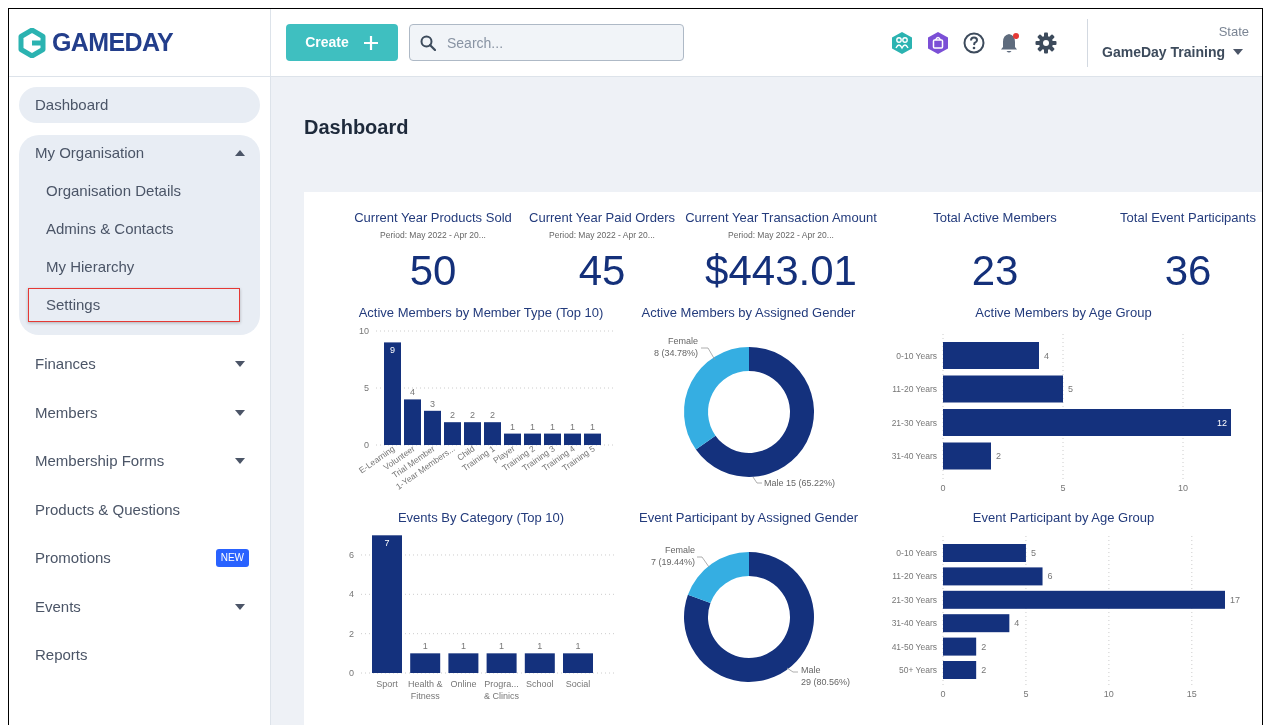 Image resolution: width=1266 pixels, height=725 pixels. What do you see at coordinates (1188, 271) in the screenshot?
I see `kpi-value: 36` at bounding box center [1188, 271].